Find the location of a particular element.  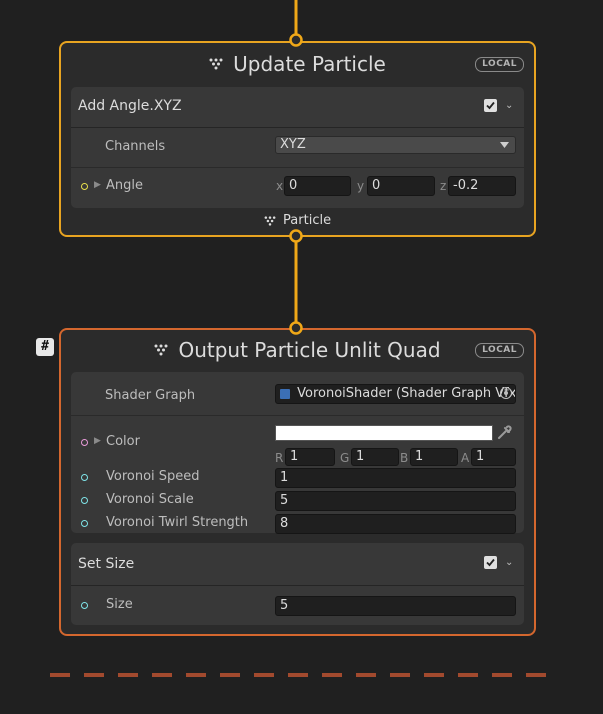

update-particle-title: Update Particle is located at coordinates (309, 64).